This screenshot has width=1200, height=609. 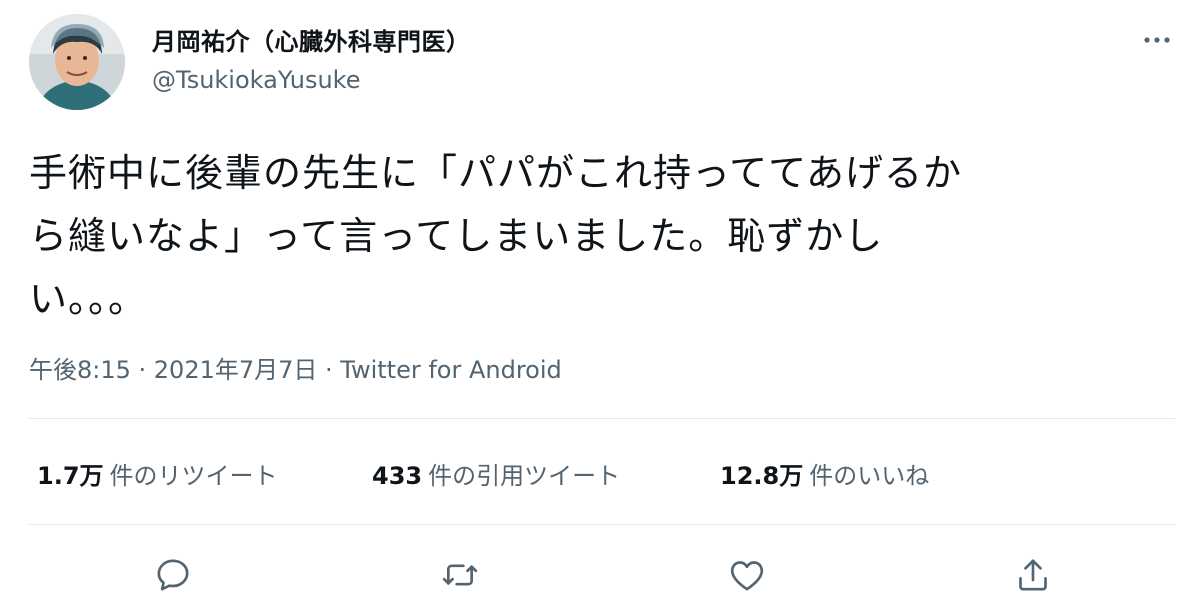 What do you see at coordinates (869, 476) in the screenshot?
I see `like-count-label: 件のいいね` at bounding box center [869, 476].